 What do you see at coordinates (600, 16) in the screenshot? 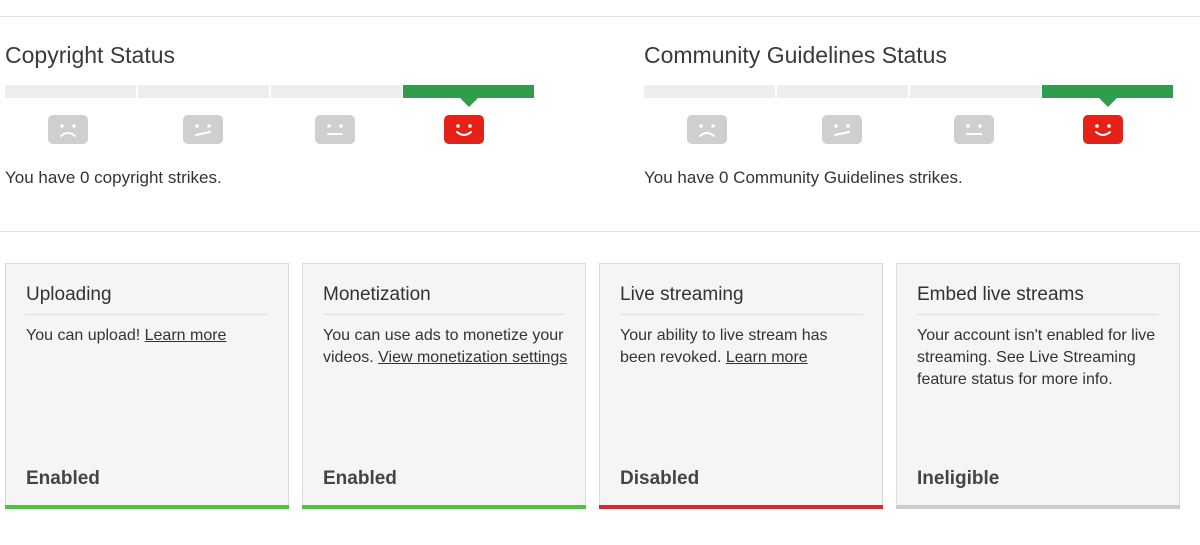
I see `top-divider` at bounding box center [600, 16].